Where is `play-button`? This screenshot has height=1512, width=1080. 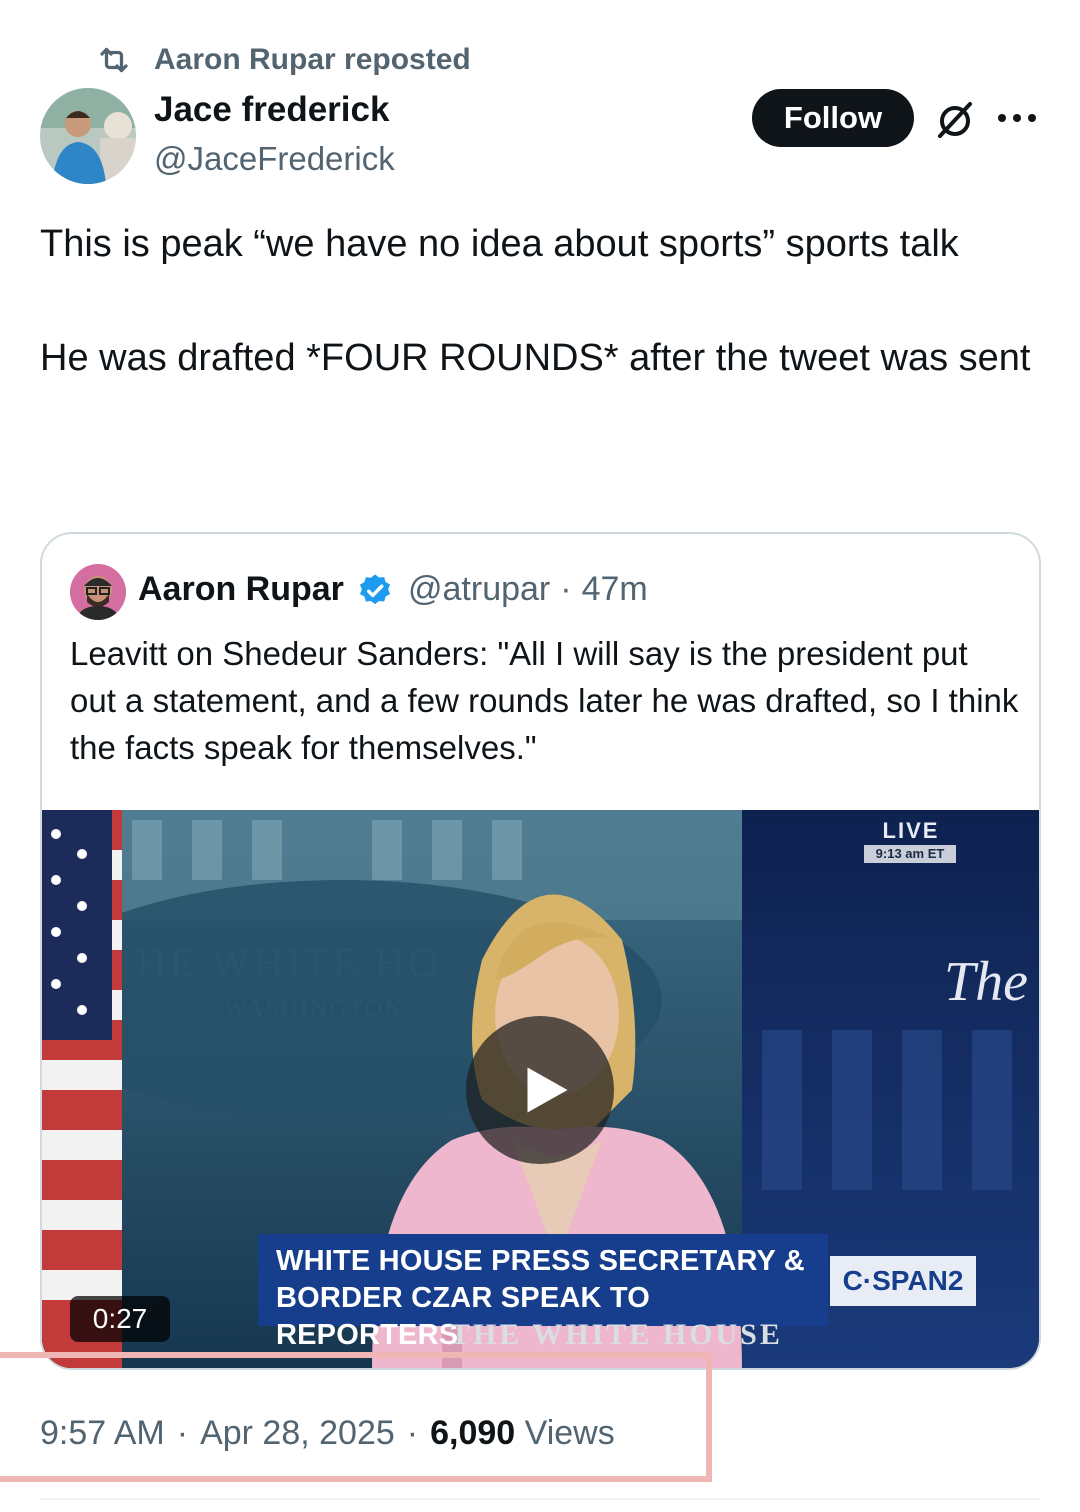
play-button is located at coordinates (540, 1090).